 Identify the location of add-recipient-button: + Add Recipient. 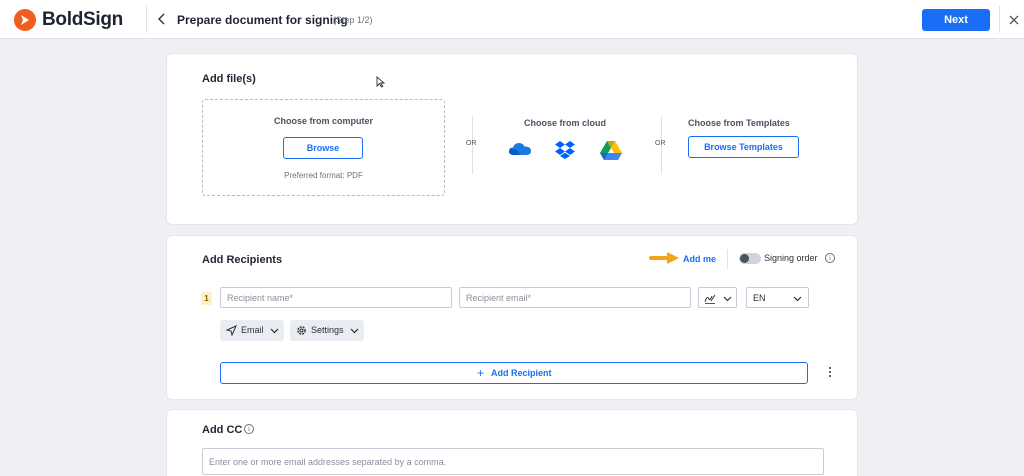
(514, 373).